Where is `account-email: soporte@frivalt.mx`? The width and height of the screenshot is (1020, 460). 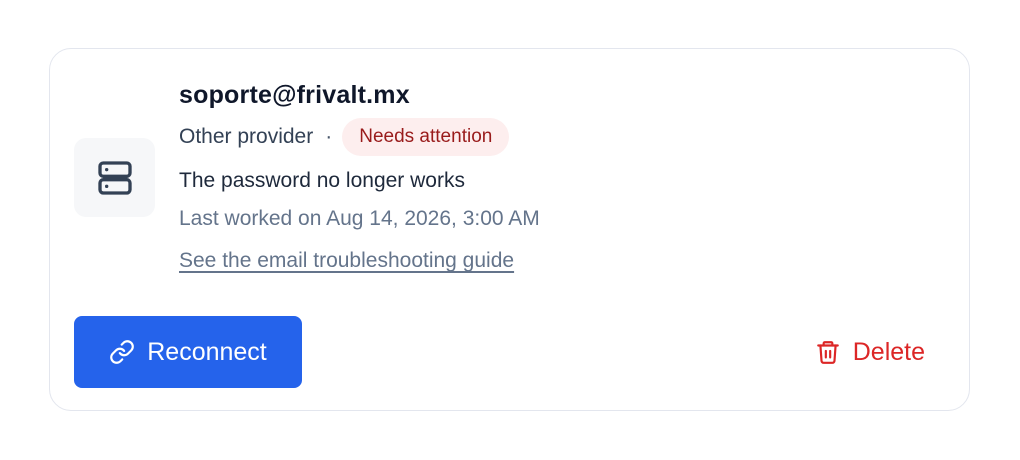 account-email: soporte@frivalt.mx is located at coordinates (294, 95).